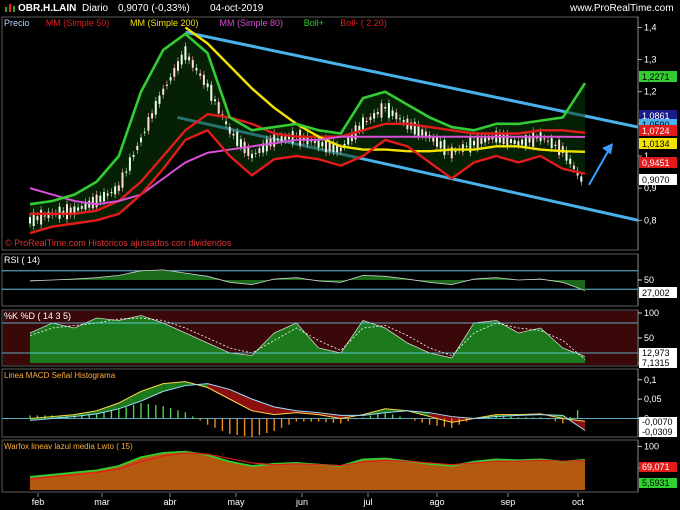  Describe the element at coordinates (650, 60) in the screenshot. I see `main-y-tick-label: 1,3` at that location.